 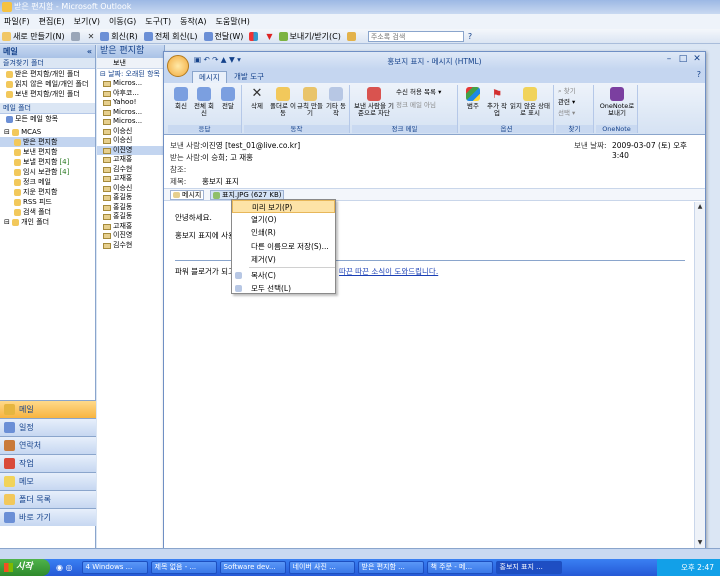 I want to click on reply-button: 회신(R), so click(x=119, y=36).